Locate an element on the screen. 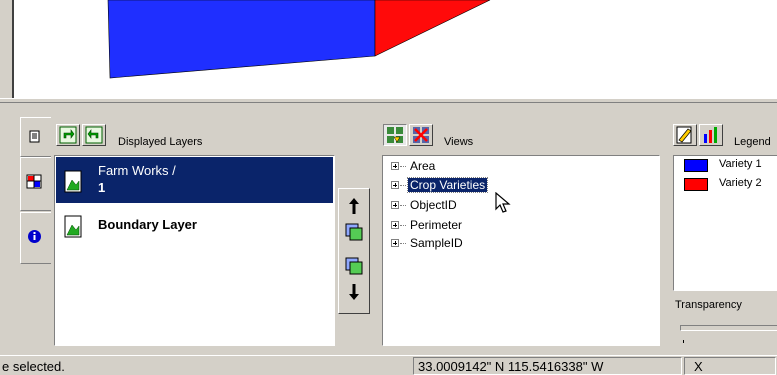 This screenshot has height=375, width=777. move-up-icon is located at coordinates (354, 206).